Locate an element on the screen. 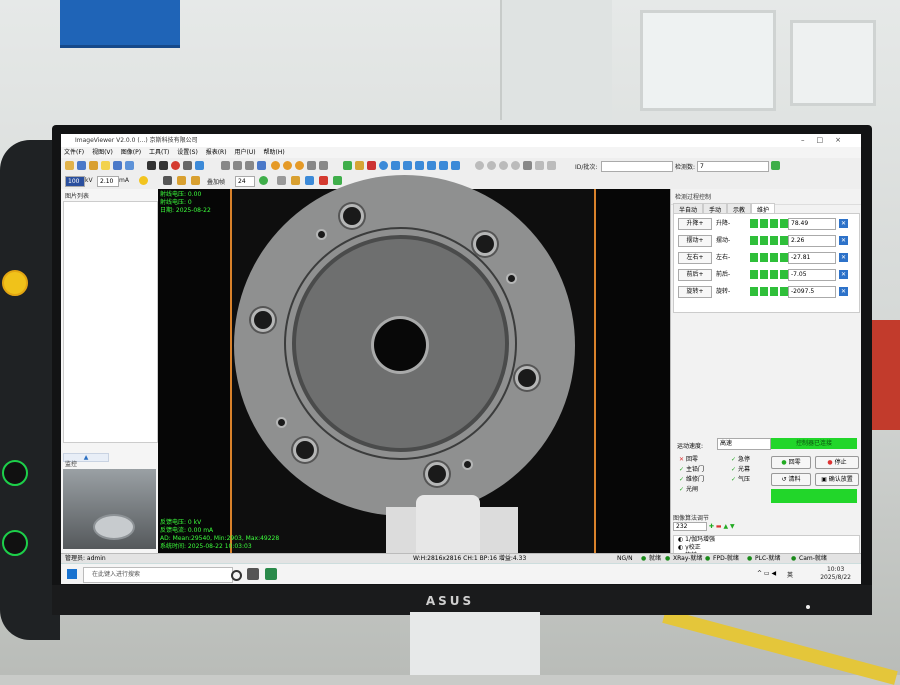 Image resolution: width=900 pixels, height=685 pixels. zoom-in-icon is located at coordinates (275, 165).